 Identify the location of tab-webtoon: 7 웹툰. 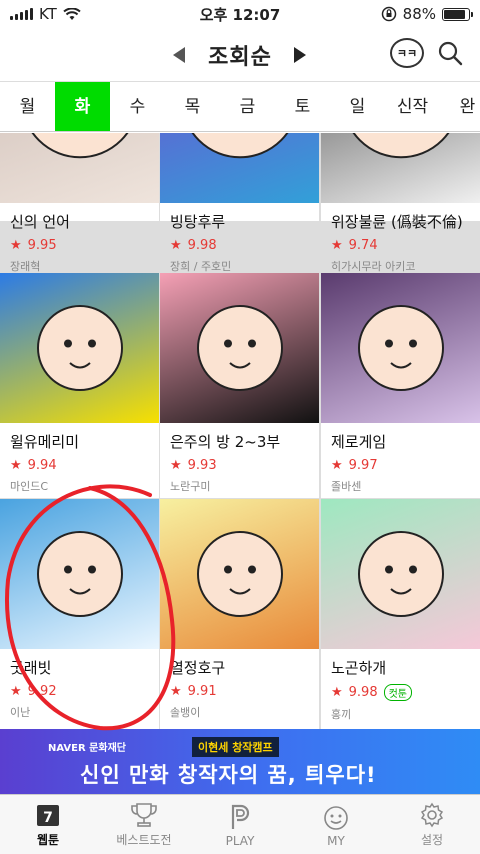
(48, 824).